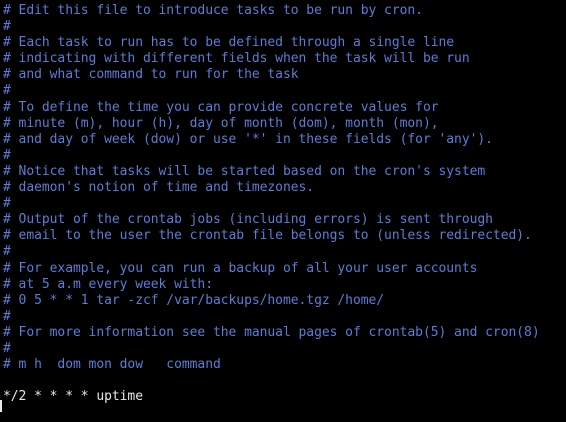  I want to click on cron-job-line: */2 * * * * uptime, so click(284, 397).